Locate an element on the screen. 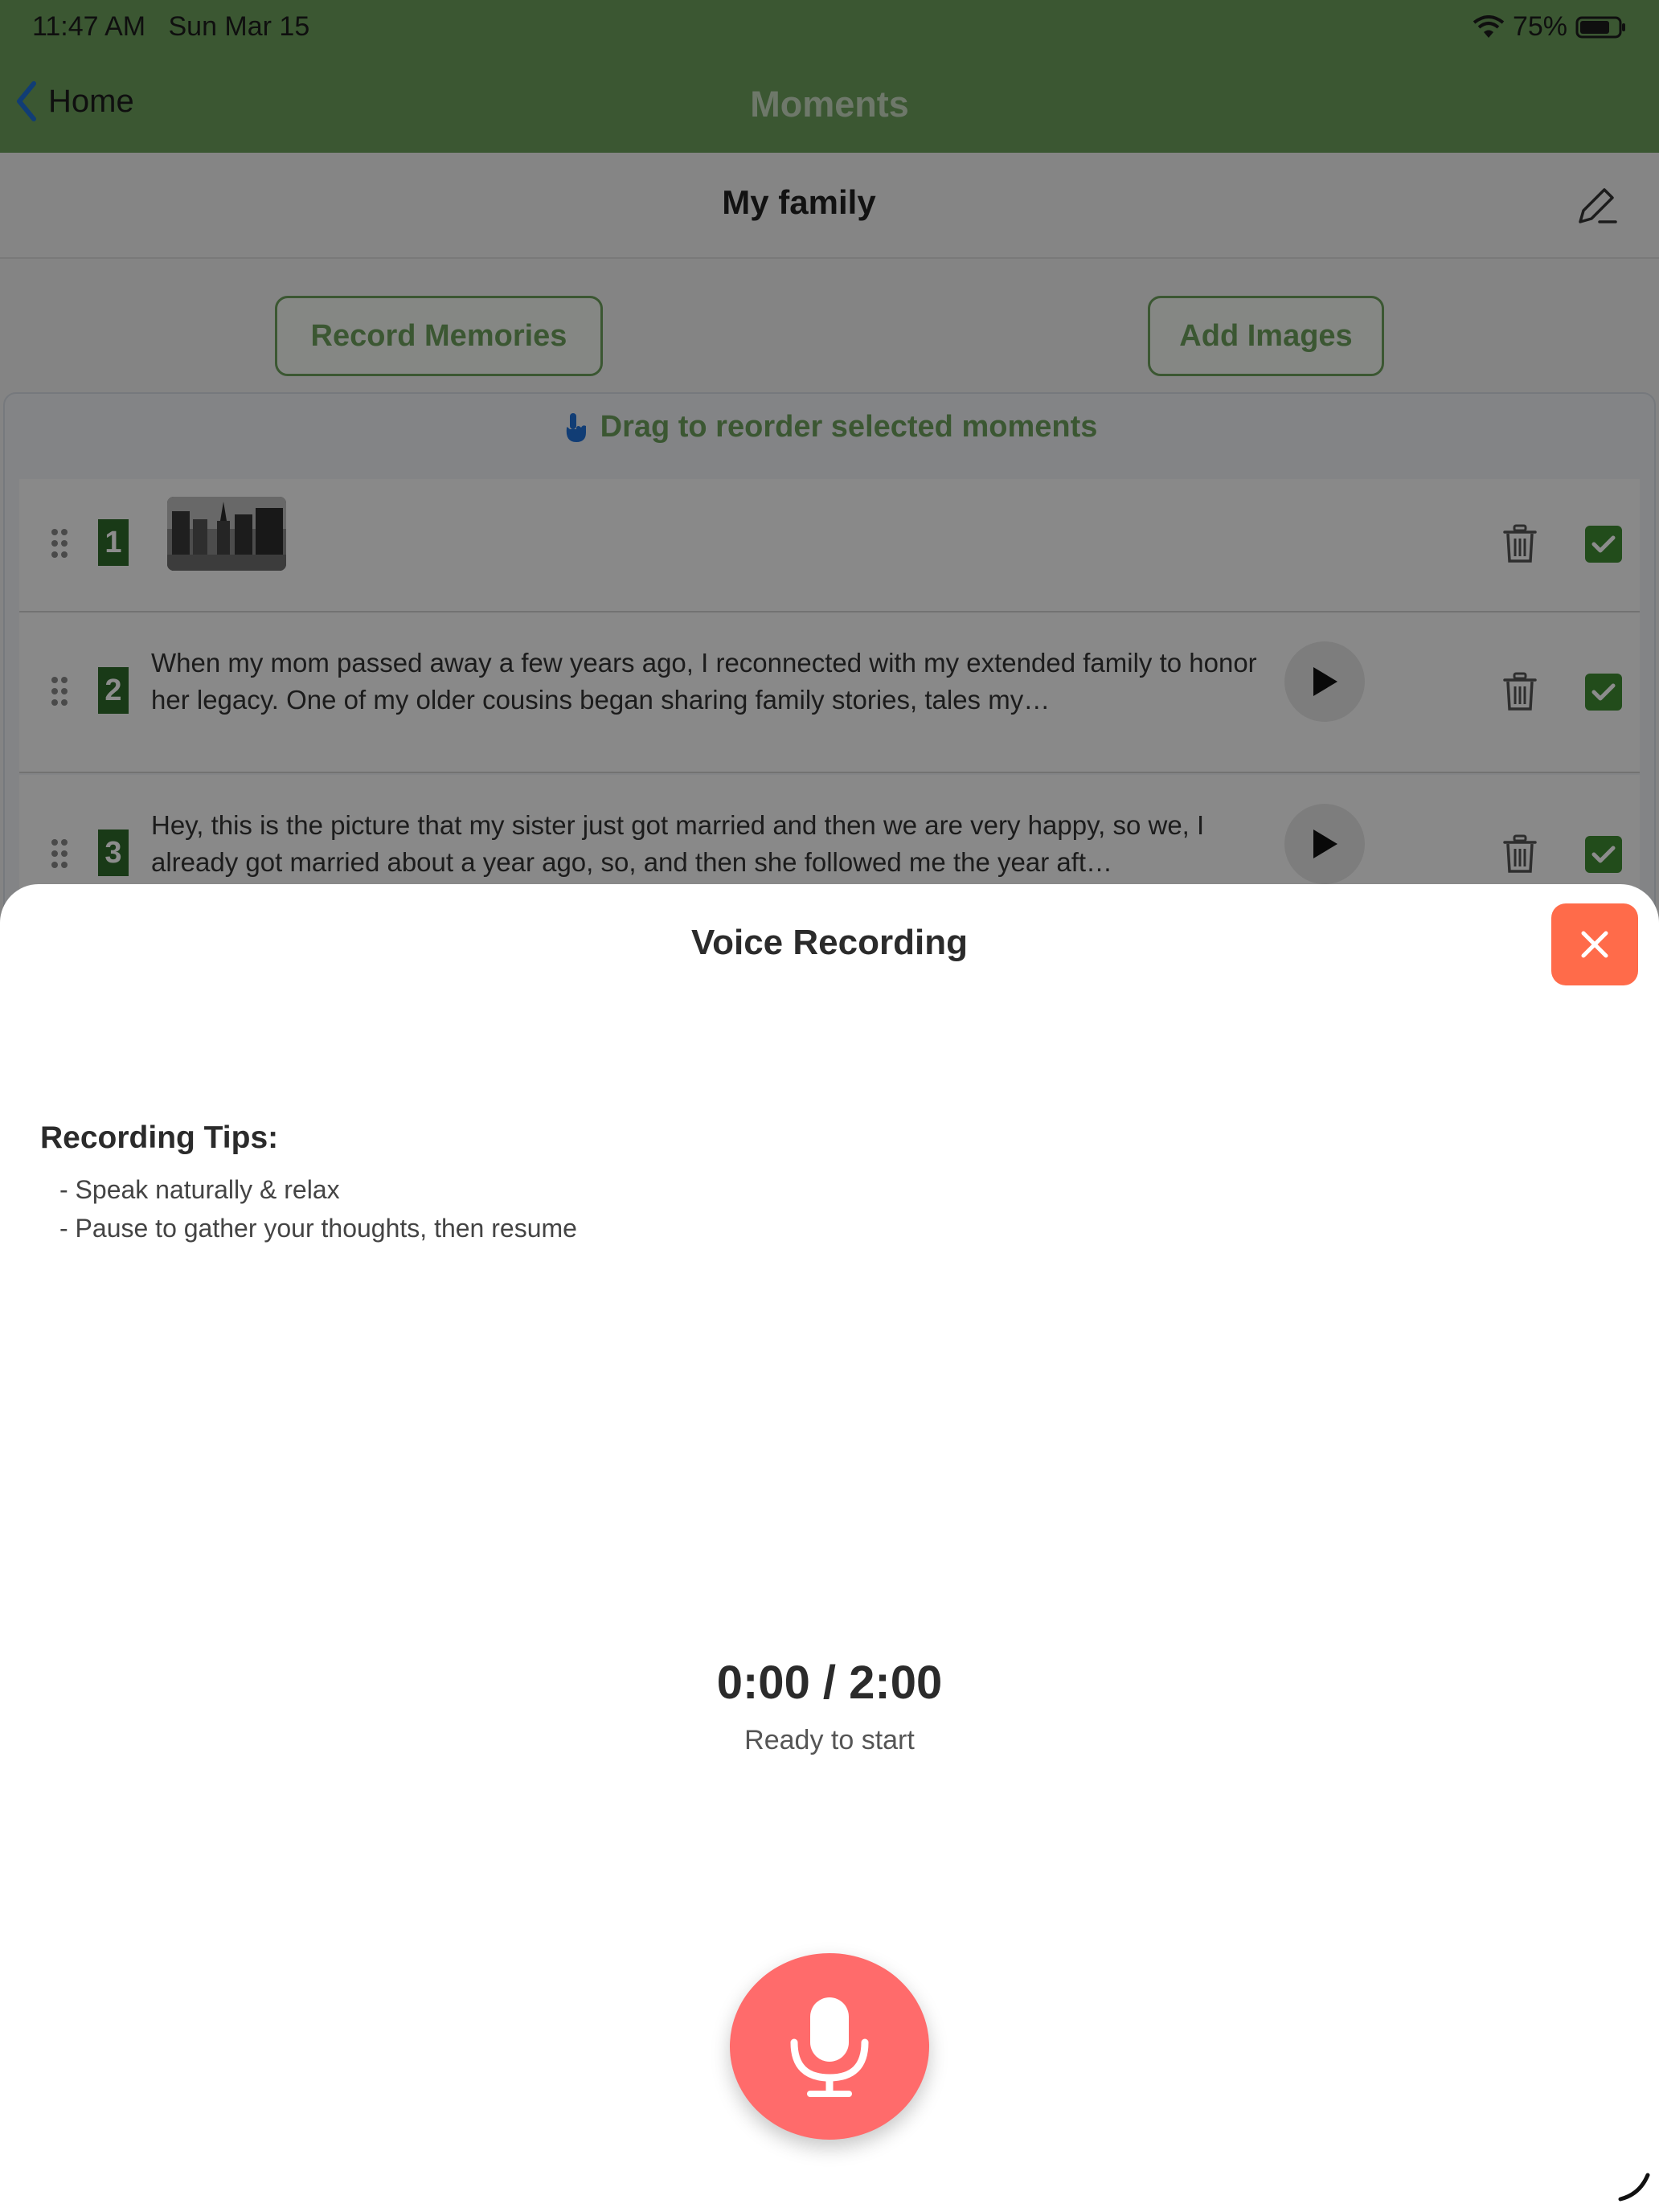 The width and height of the screenshot is (1659, 2212). close-button is located at coordinates (1594, 944).